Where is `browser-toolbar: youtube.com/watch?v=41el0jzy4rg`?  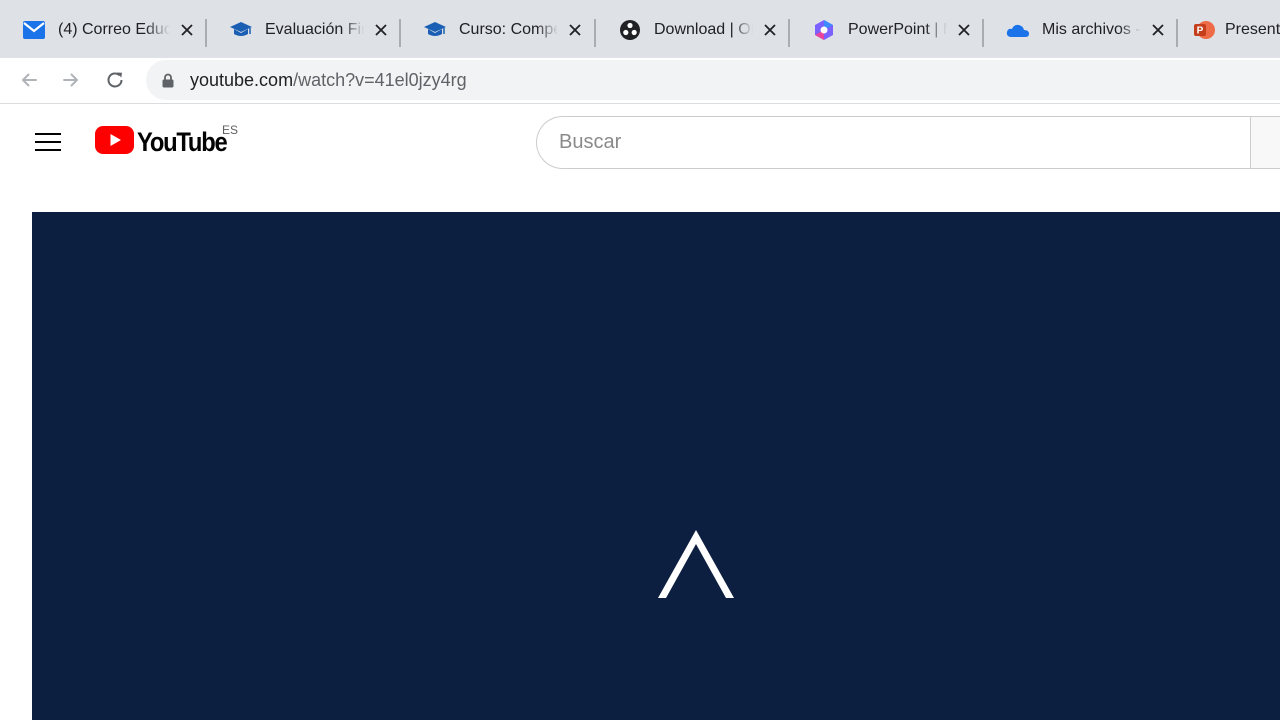 browser-toolbar: youtube.com/watch?v=41el0jzy4rg is located at coordinates (640, 81).